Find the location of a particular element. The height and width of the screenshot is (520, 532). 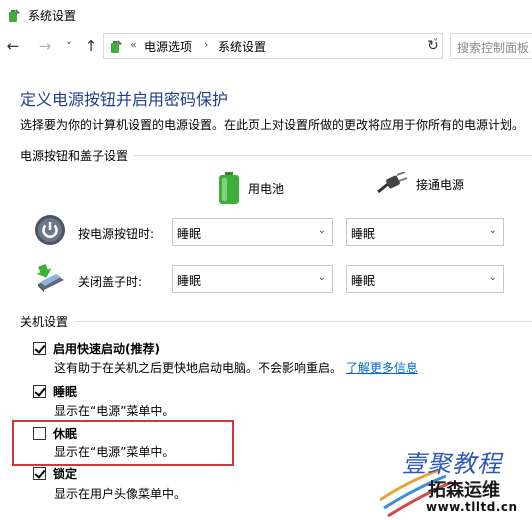

breadcrumb-power-options: 电源选项 is located at coordinates (168, 46).